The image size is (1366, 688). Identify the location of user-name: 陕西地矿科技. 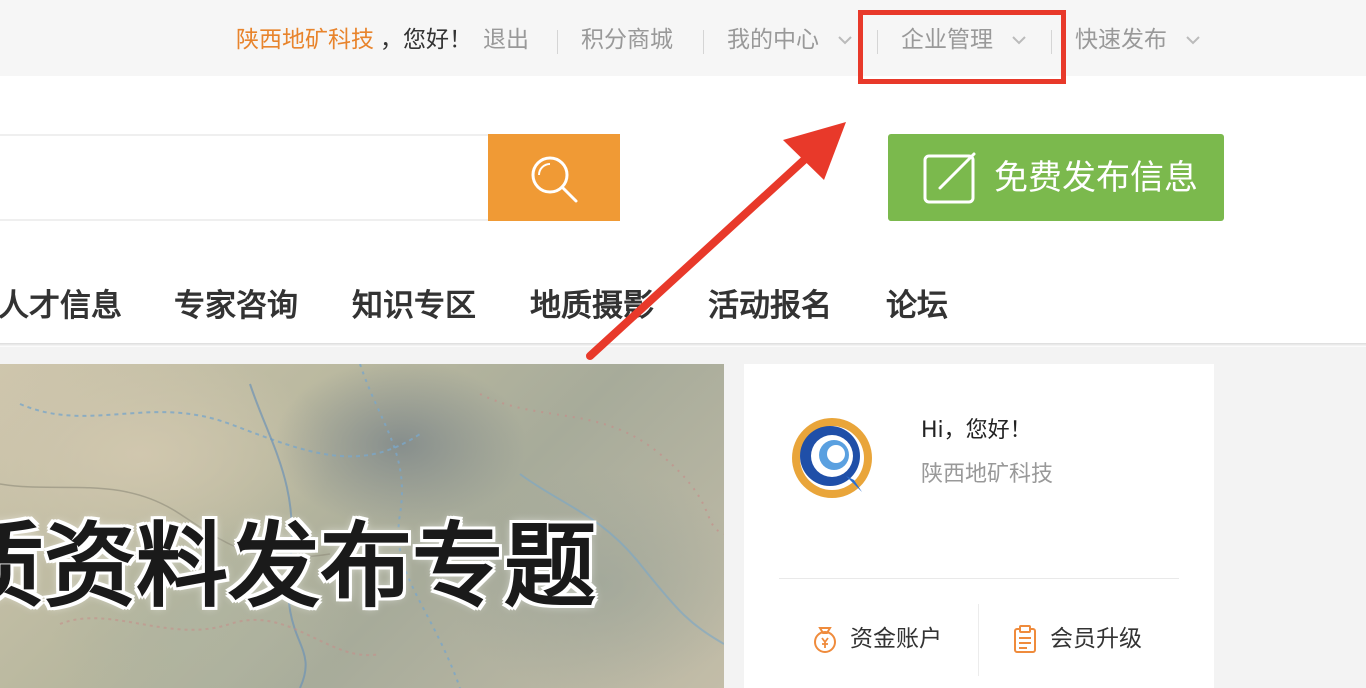
(987, 474).